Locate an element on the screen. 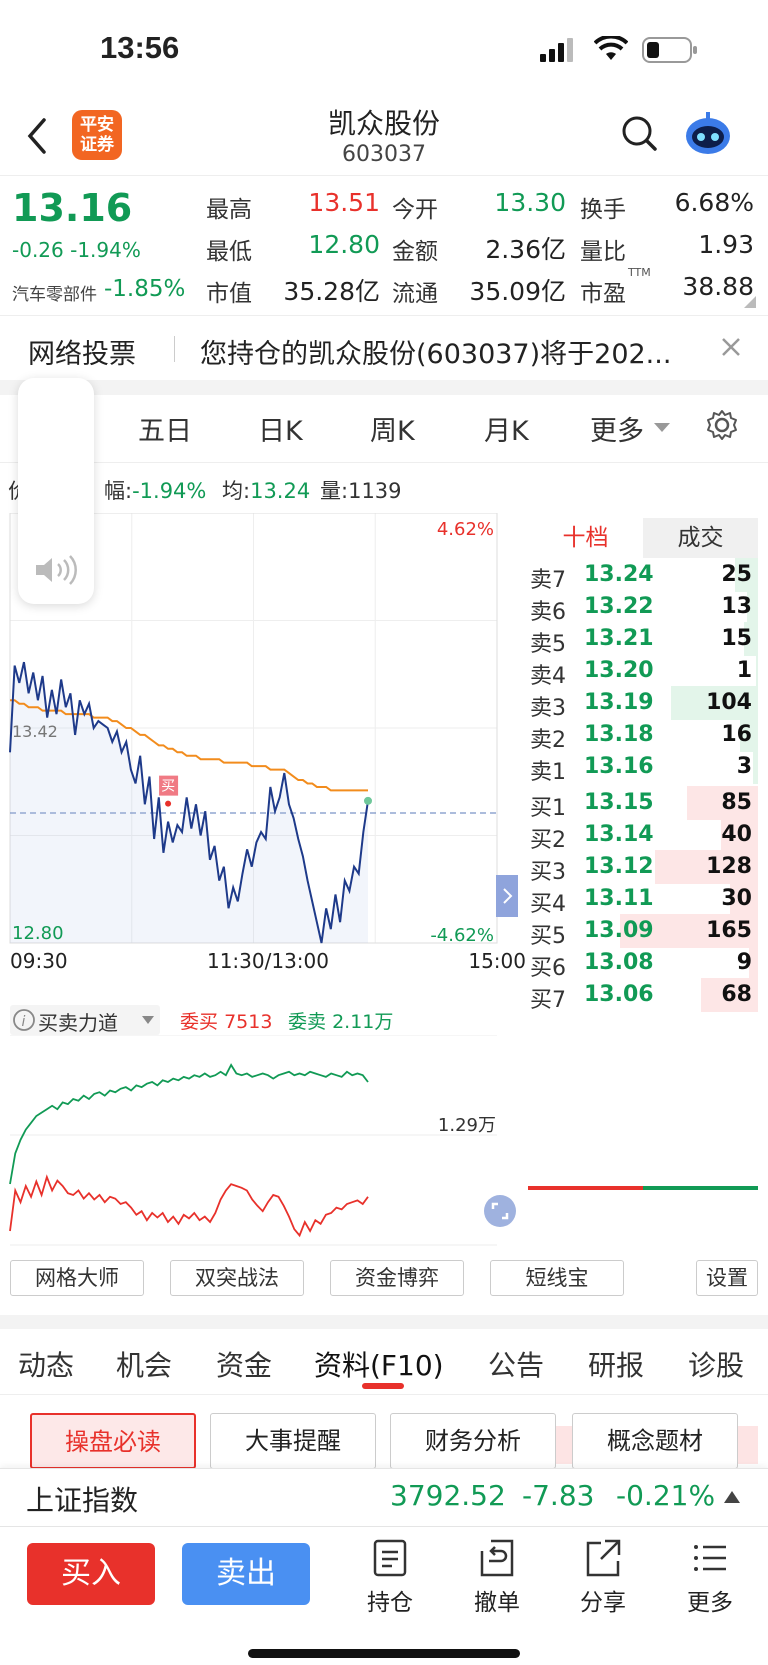  wifi-icon is located at coordinates (611, 48).